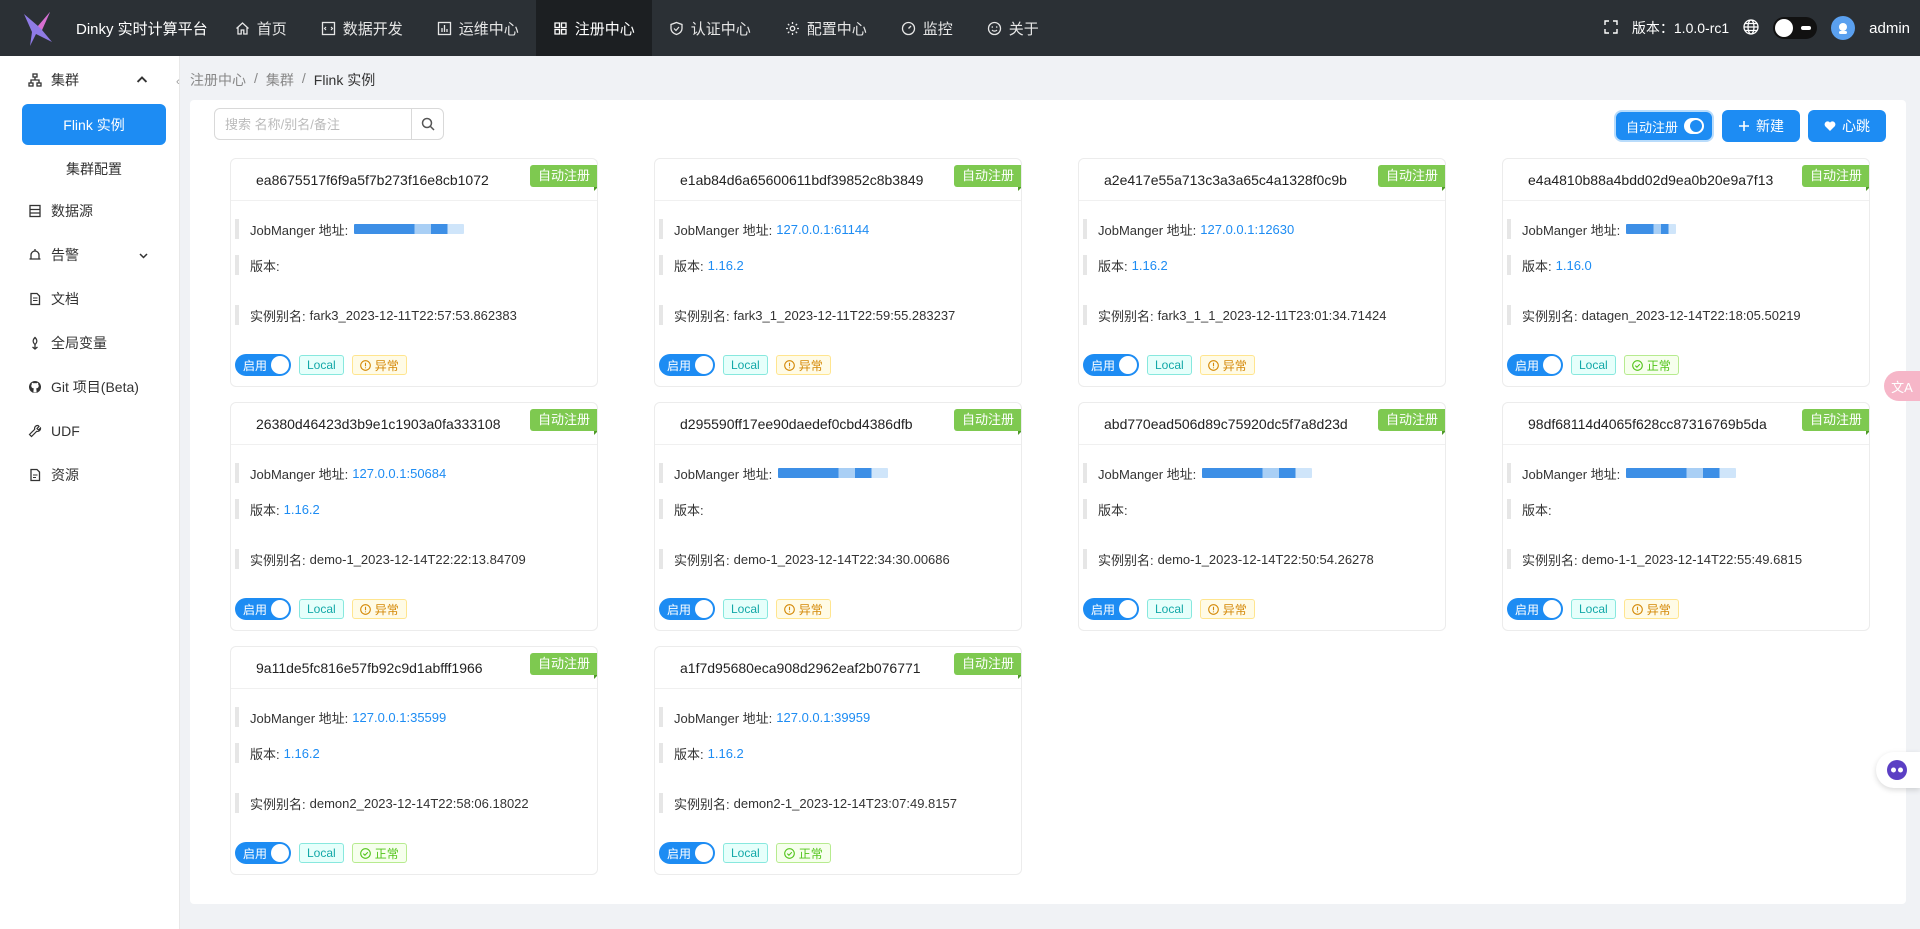 This screenshot has width=1920, height=929. What do you see at coordinates (89, 431) in the screenshot?
I see `sidebar-item-5: UDF` at bounding box center [89, 431].